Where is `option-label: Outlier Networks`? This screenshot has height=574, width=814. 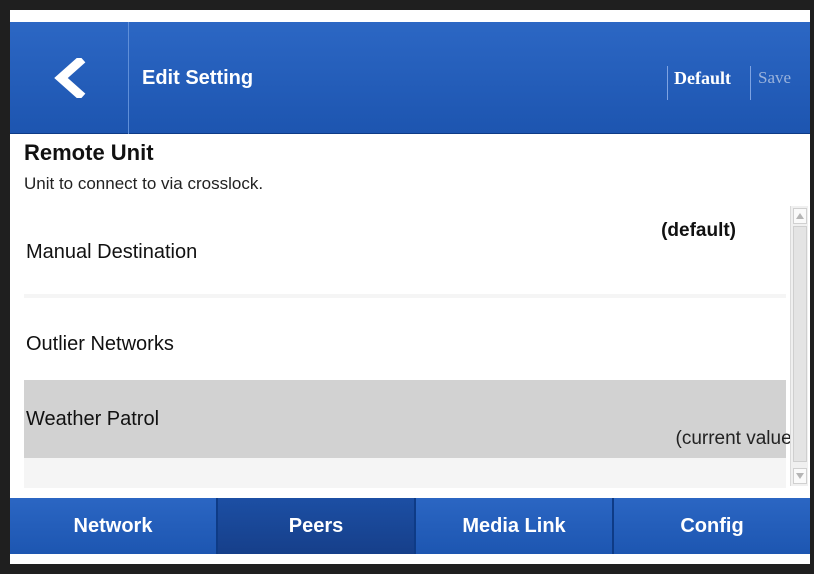 option-label: Outlier Networks is located at coordinates (100, 344).